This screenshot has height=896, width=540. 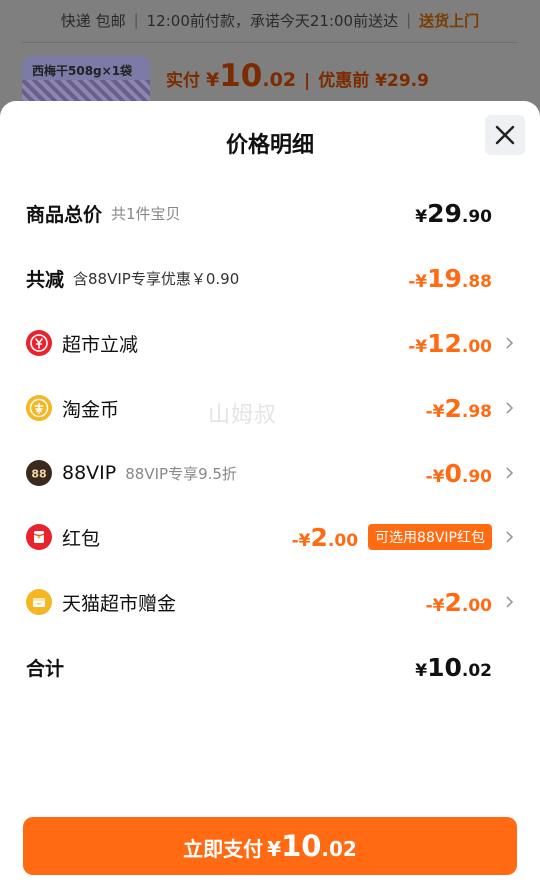 I want to click on row-goods-total: 商品总价 共1件宝贝 ¥29.90, so click(x=270, y=213).